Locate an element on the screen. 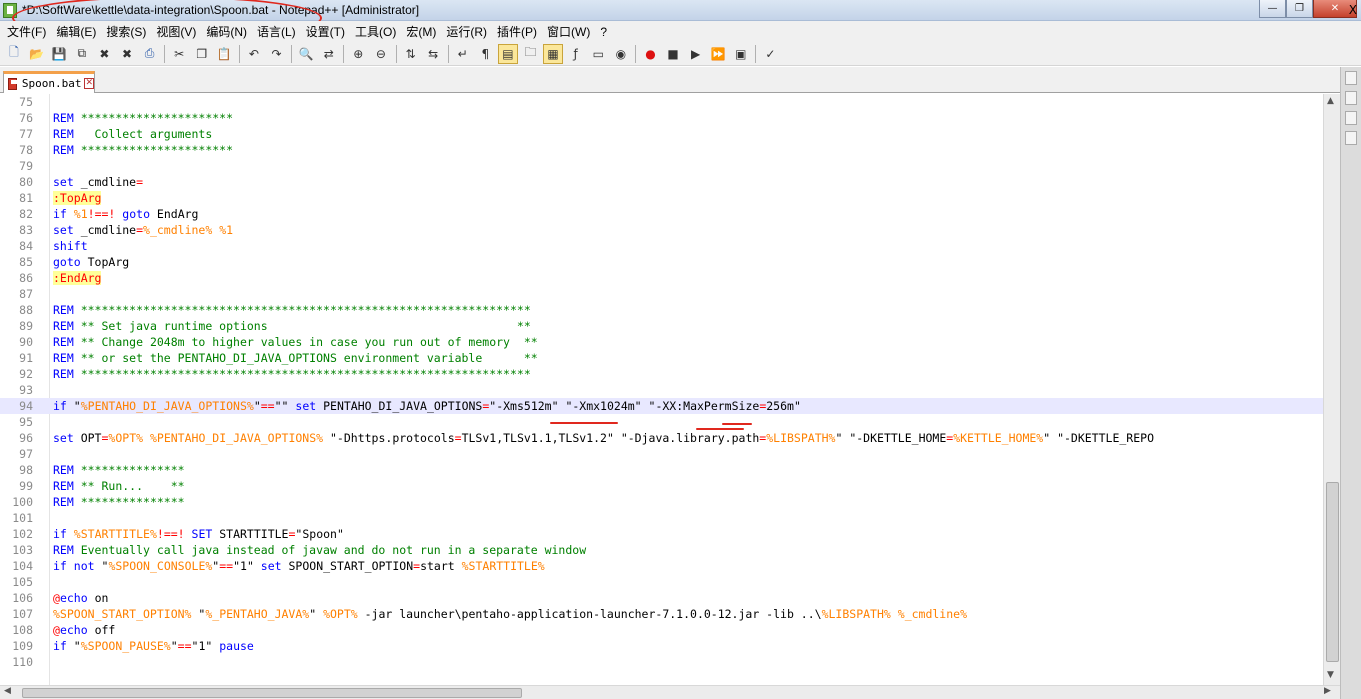  print-icon: ⎙ is located at coordinates (150, 54).